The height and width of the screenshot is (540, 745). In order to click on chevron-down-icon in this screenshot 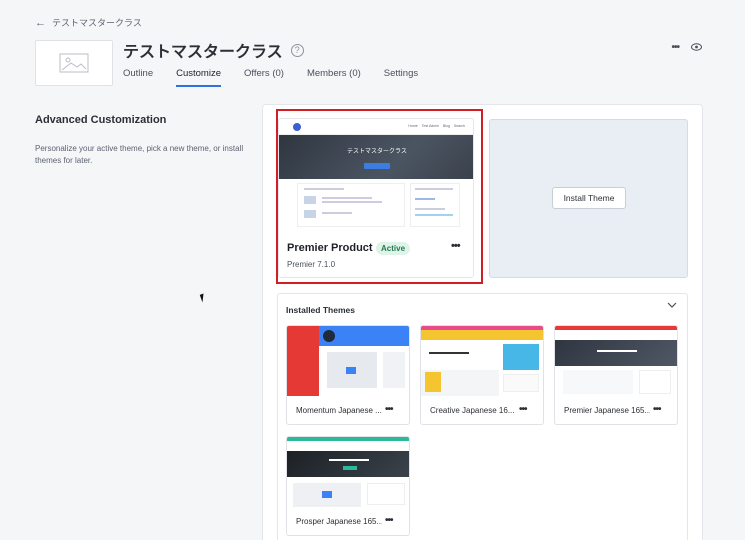, I will do `click(672, 306)`.